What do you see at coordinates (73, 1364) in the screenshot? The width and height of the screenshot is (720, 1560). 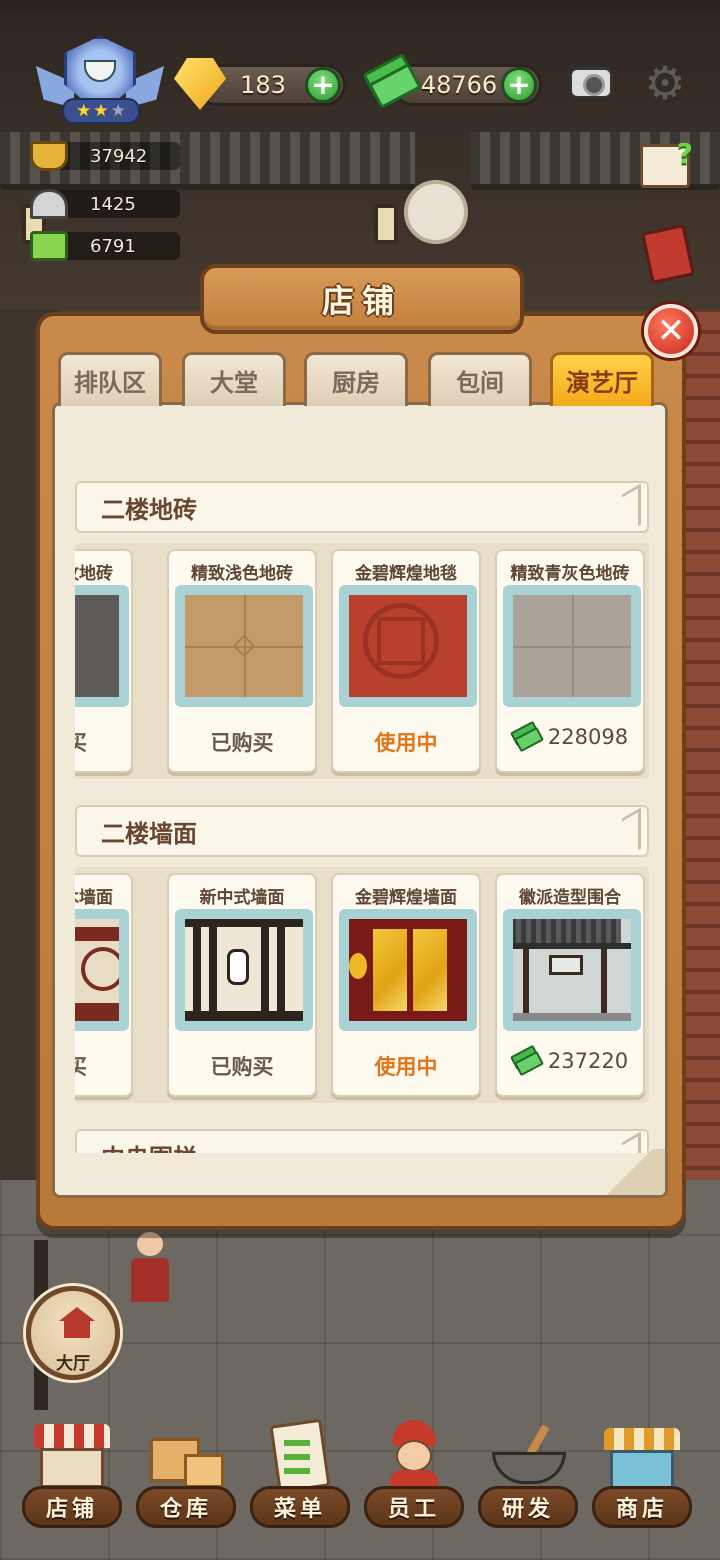 I see `hall-button-label: 大厅` at bounding box center [73, 1364].